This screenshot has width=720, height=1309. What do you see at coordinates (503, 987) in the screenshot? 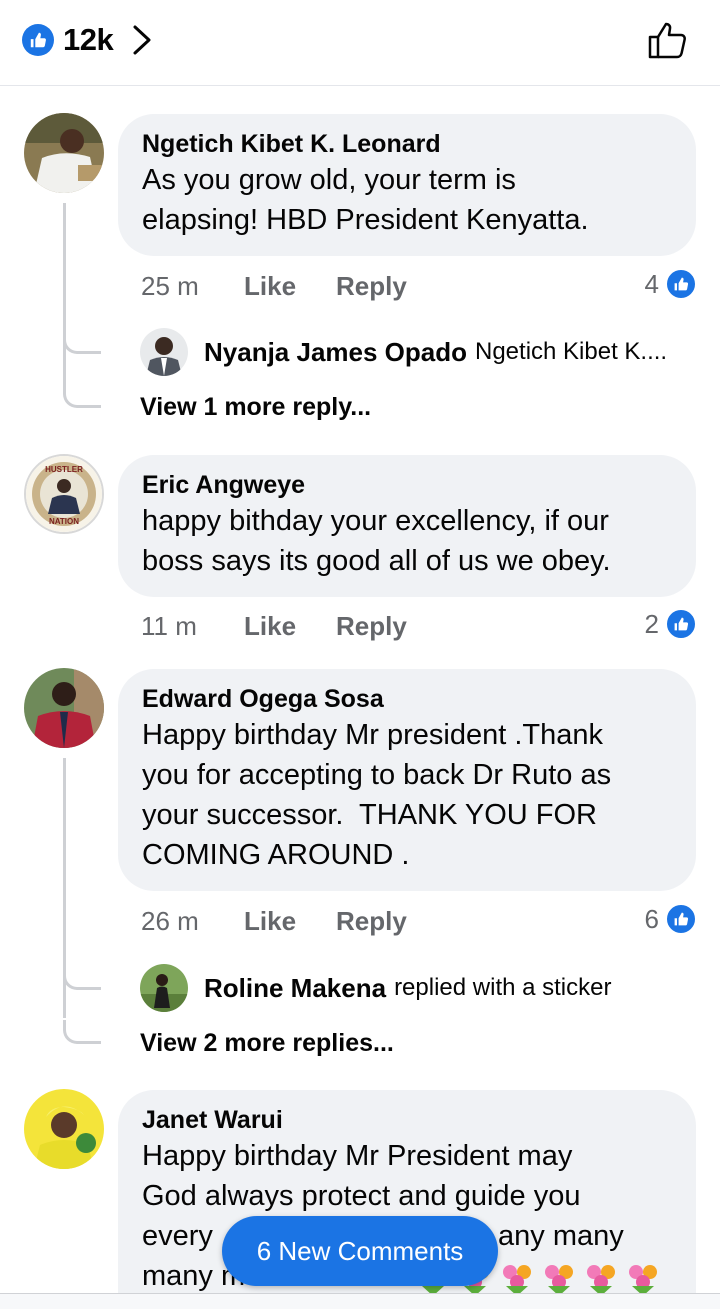
I see `reply-snippet: replied with a sticker` at bounding box center [503, 987].